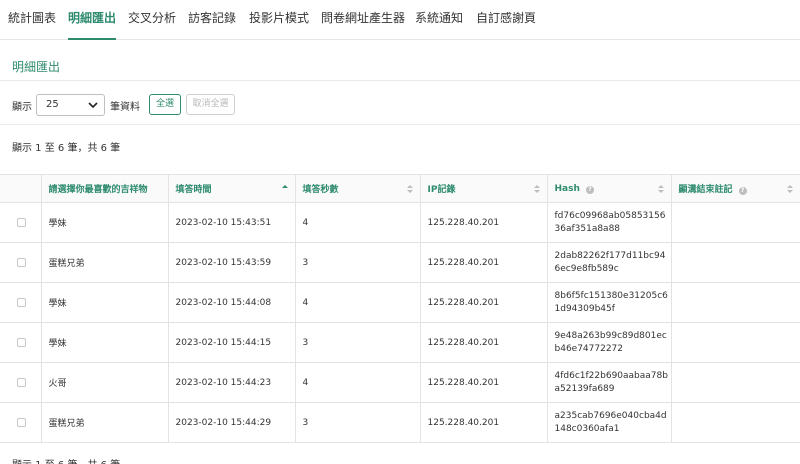 The height and width of the screenshot is (464, 800). Describe the element at coordinates (441, 190) in the screenshot. I see `column-header-label: IP記錄` at that location.